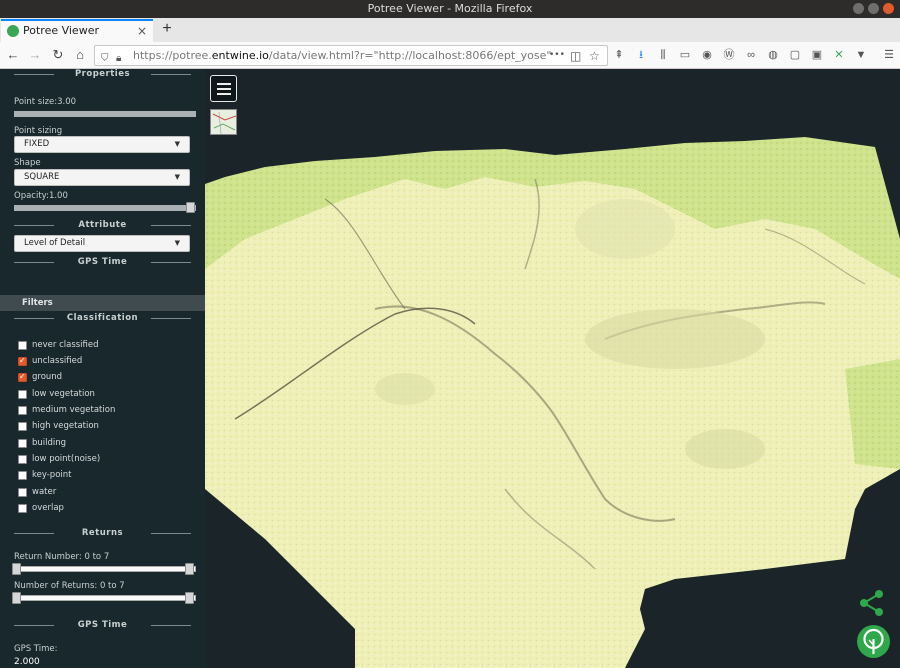 This screenshot has width=900, height=668. What do you see at coordinates (104, 598) in the screenshot?
I see `number-of-returns-slider` at bounding box center [104, 598].